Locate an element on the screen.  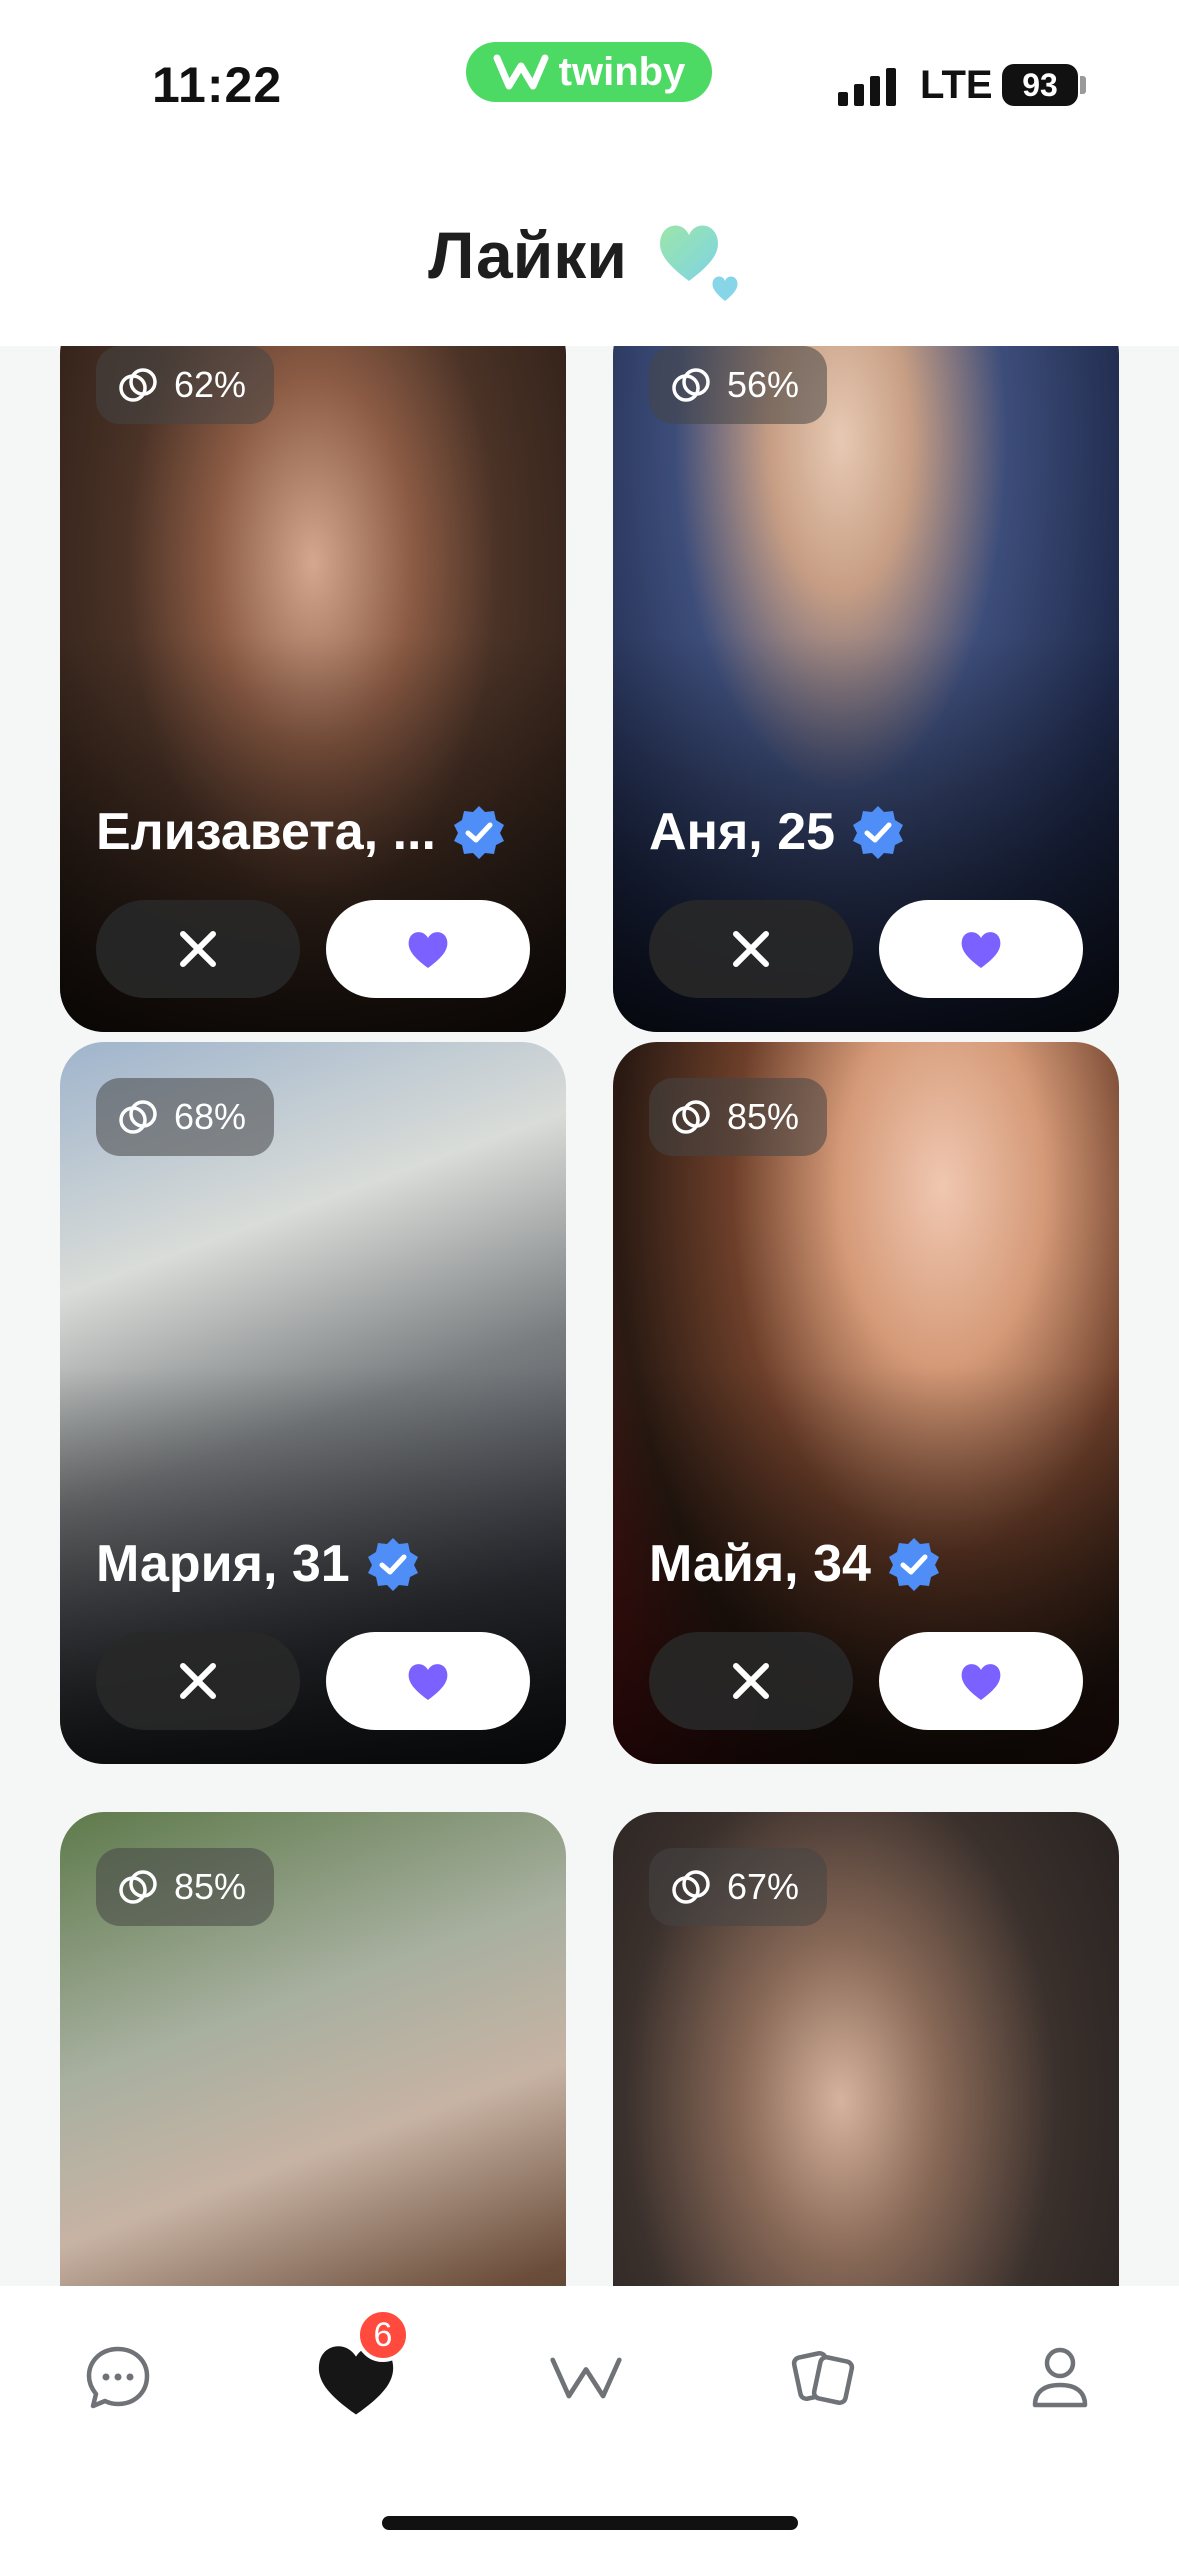
nav-chats is located at coordinates (118, 2378).